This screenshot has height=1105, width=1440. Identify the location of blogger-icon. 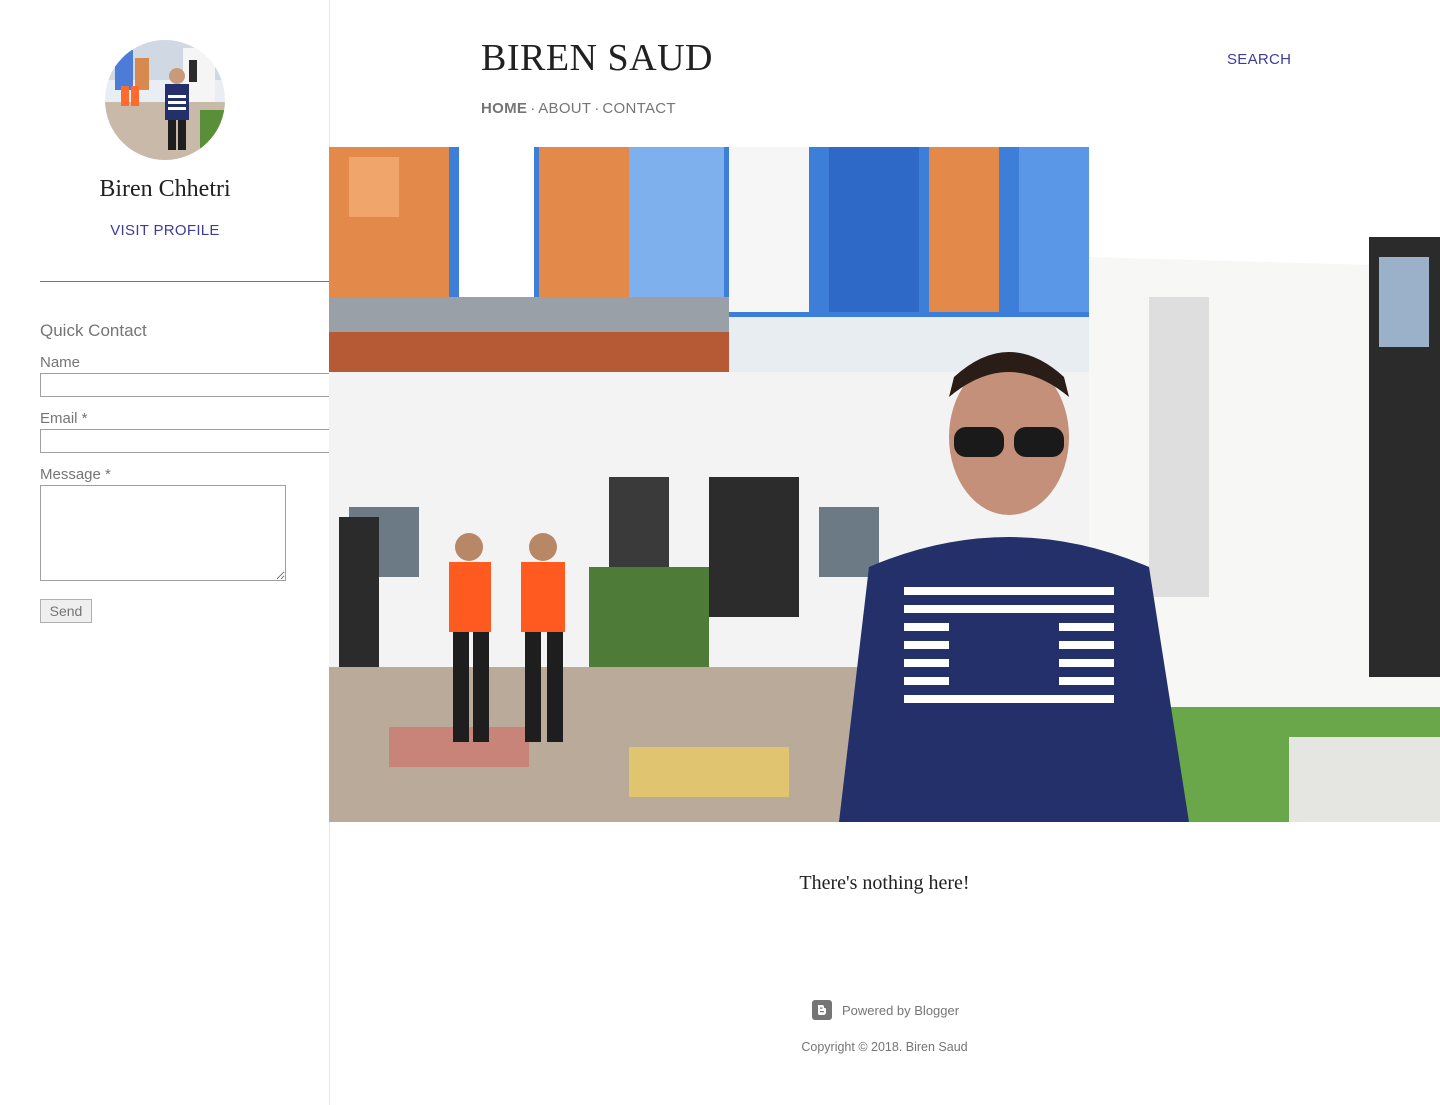
(822, 1010).